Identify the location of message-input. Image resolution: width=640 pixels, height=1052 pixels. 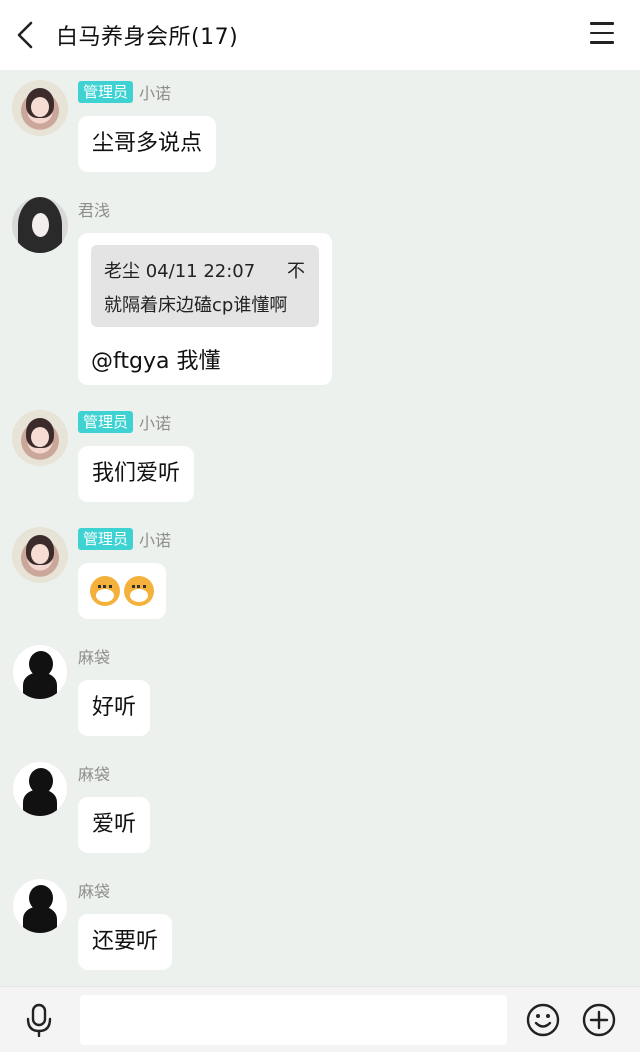
(293, 1020).